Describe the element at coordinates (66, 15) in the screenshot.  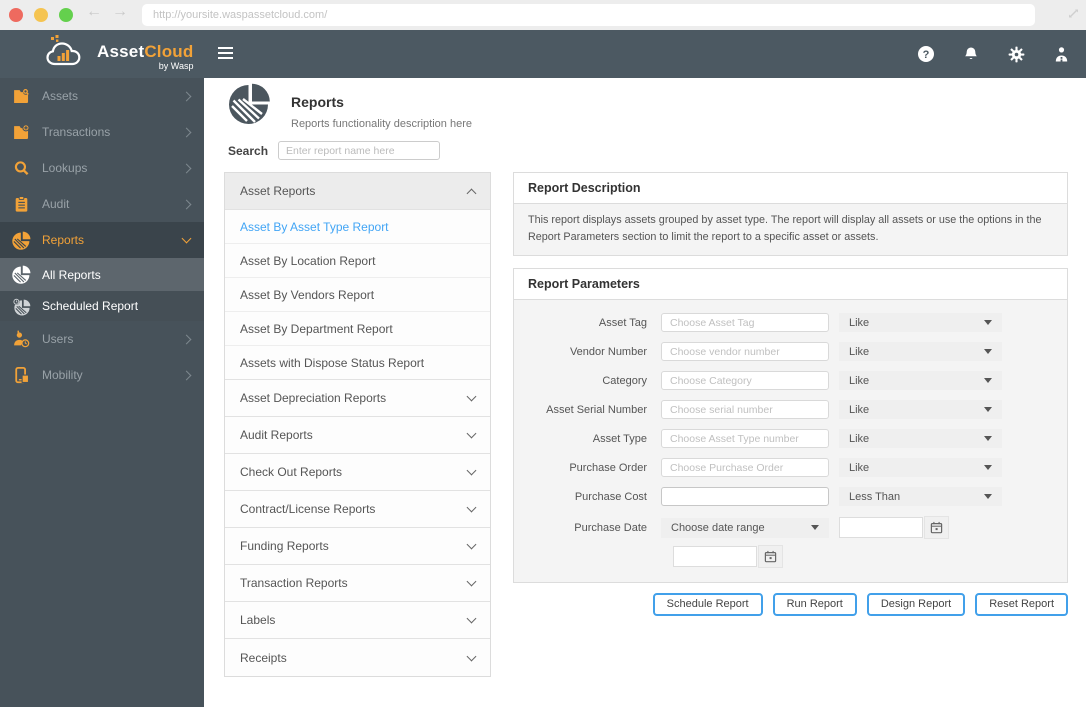
I see `window-zoom-button` at that location.